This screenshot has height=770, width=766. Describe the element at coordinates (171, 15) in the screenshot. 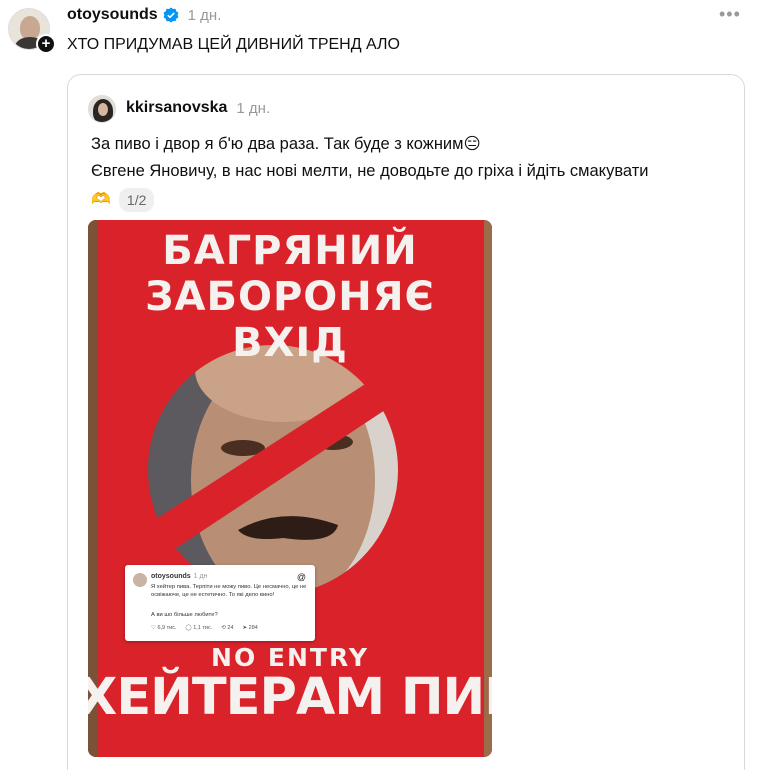

I see `verified-badge-icon` at that location.